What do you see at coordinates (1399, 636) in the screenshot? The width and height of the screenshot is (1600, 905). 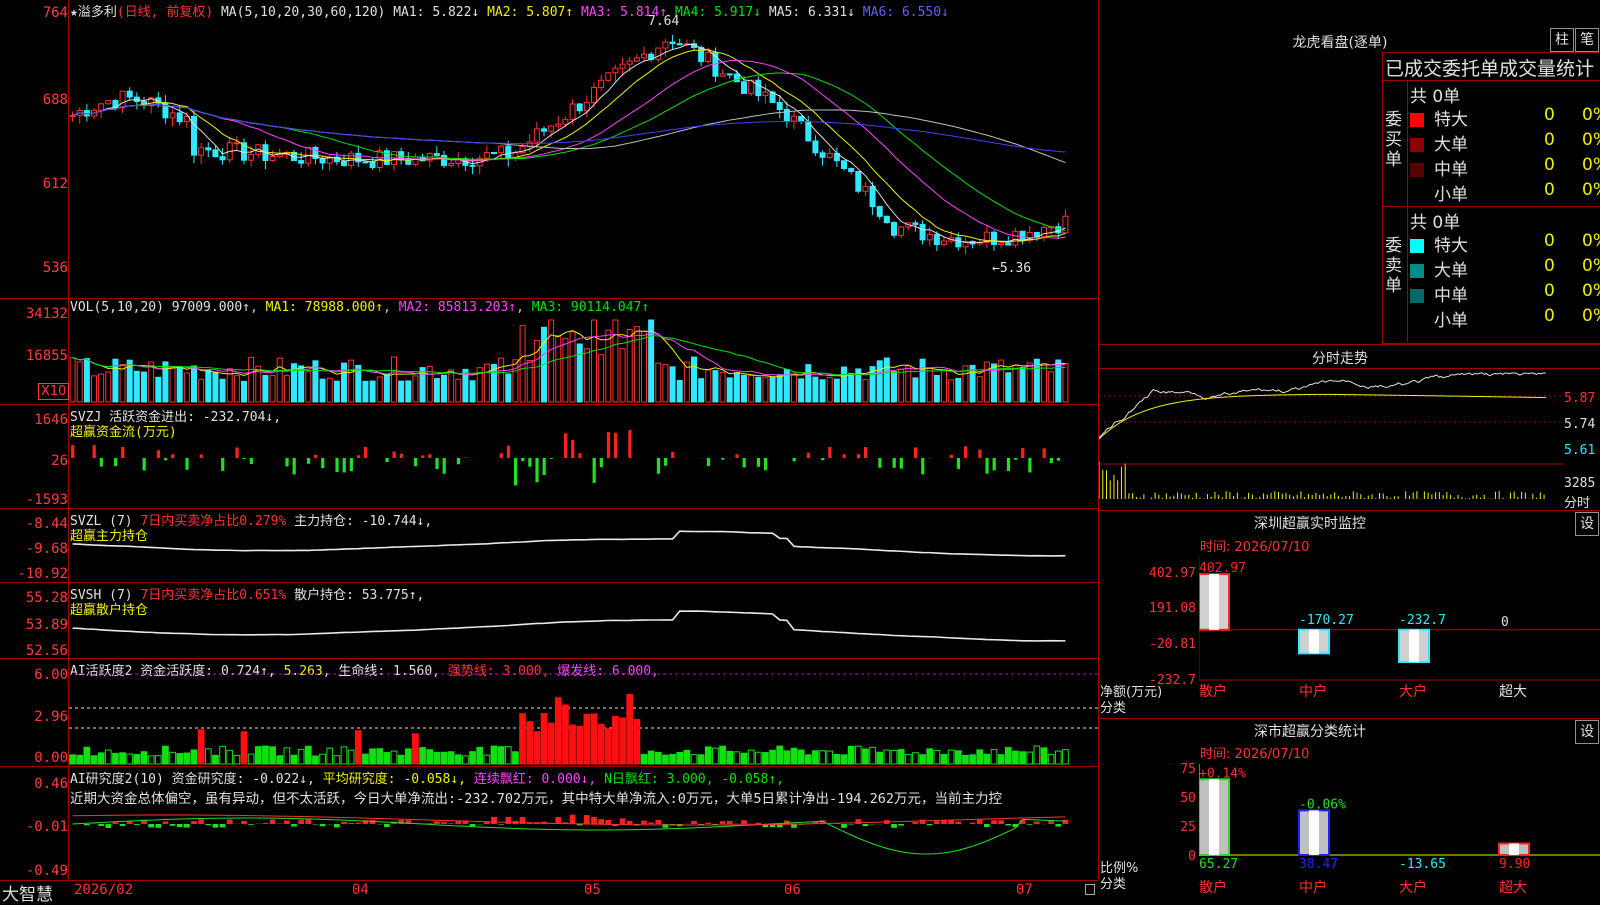 I see `sz-monitor-bar-chart: 402.97散户-170.27中户-232.7大户0超大` at bounding box center [1399, 636].